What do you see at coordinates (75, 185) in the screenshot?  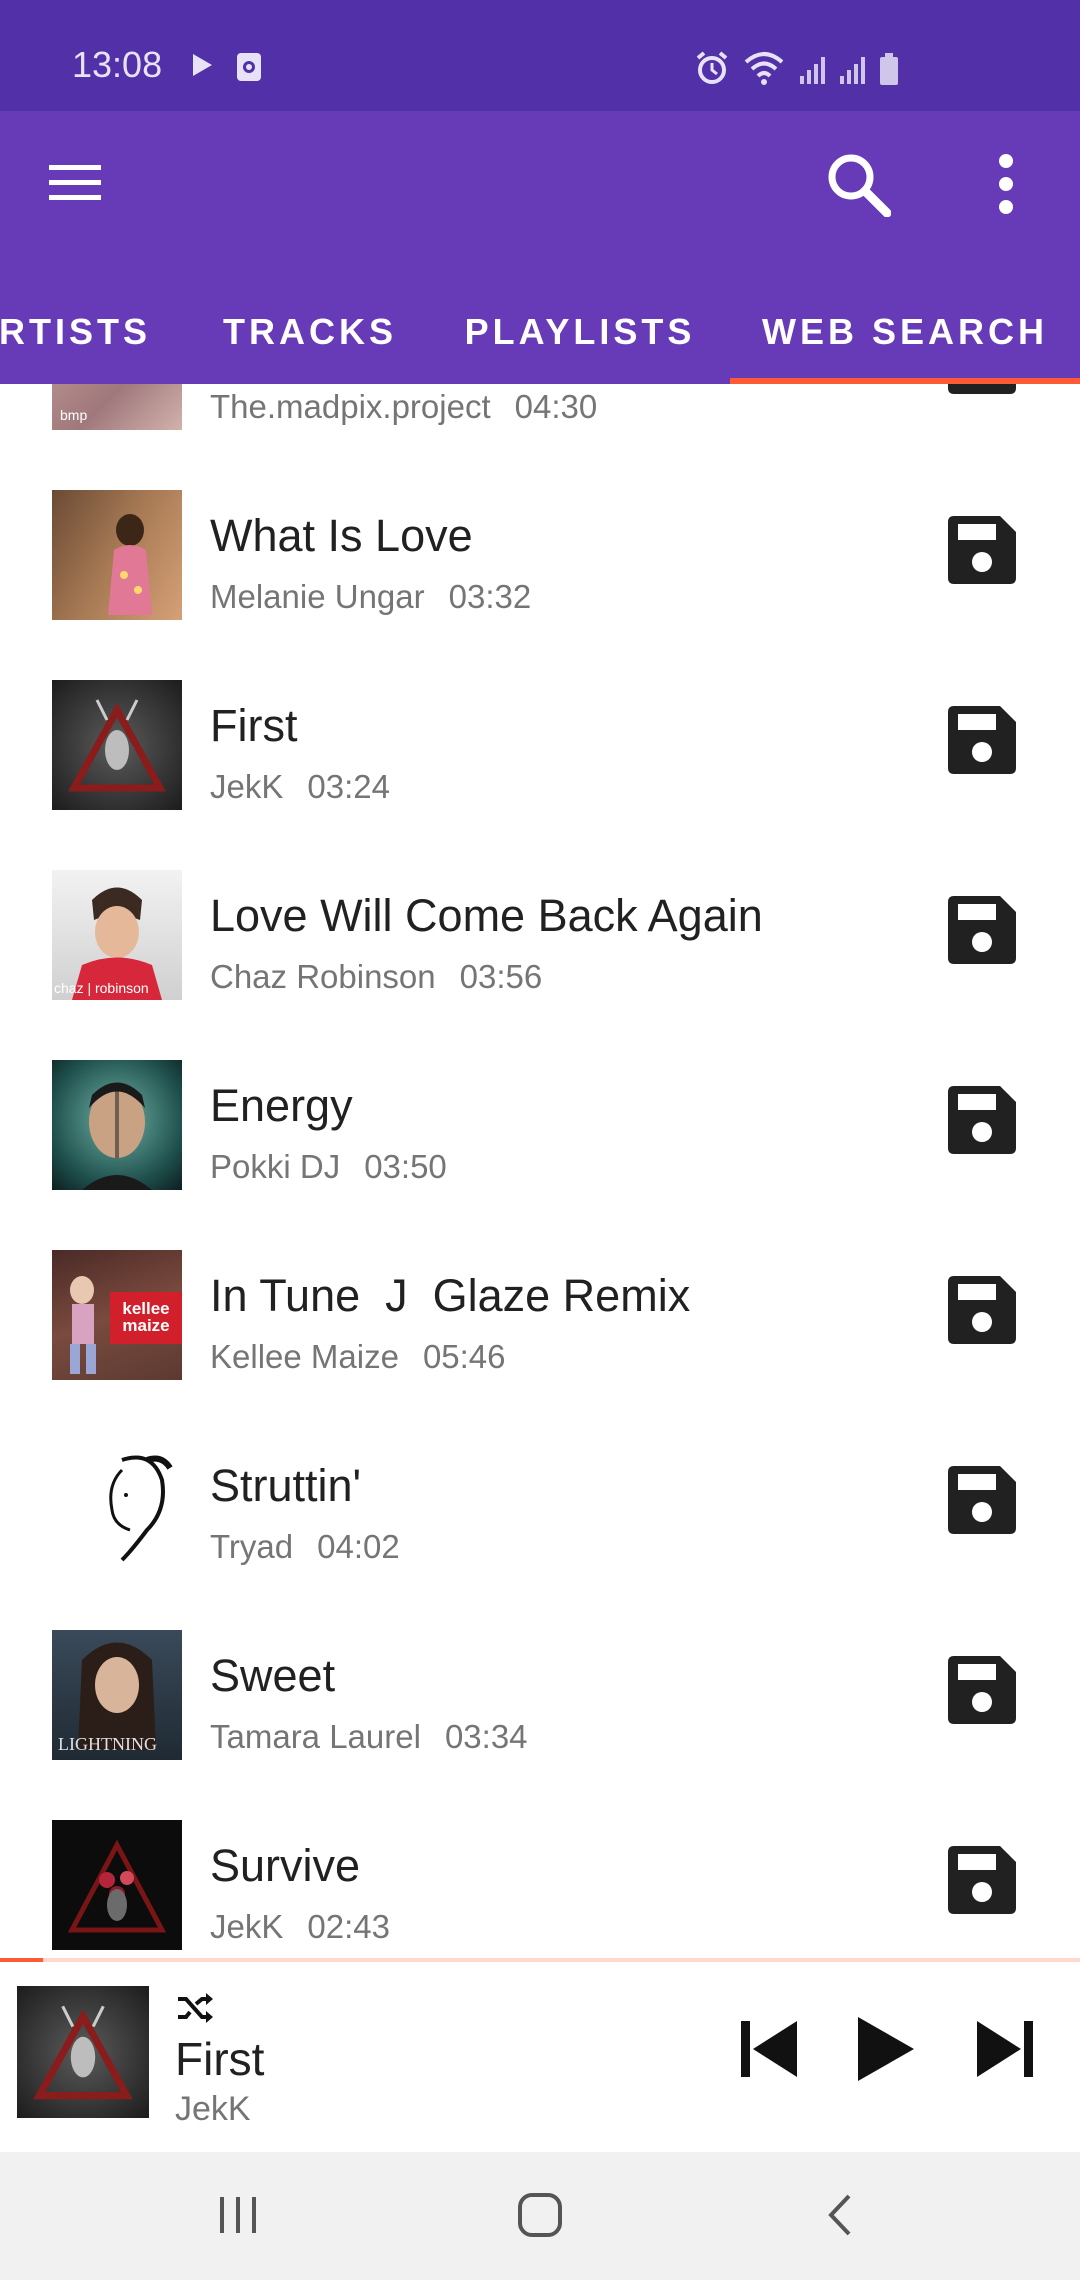 I see `menu-button` at bounding box center [75, 185].